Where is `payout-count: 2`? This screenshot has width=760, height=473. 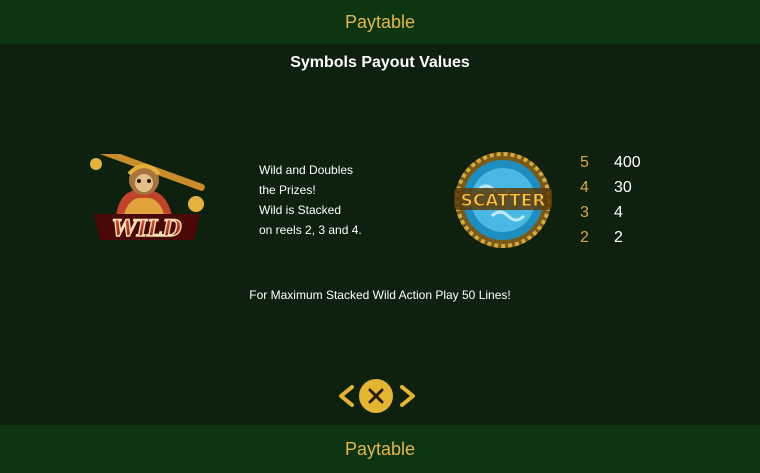 payout-count: 2 is located at coordinates (584, 237).